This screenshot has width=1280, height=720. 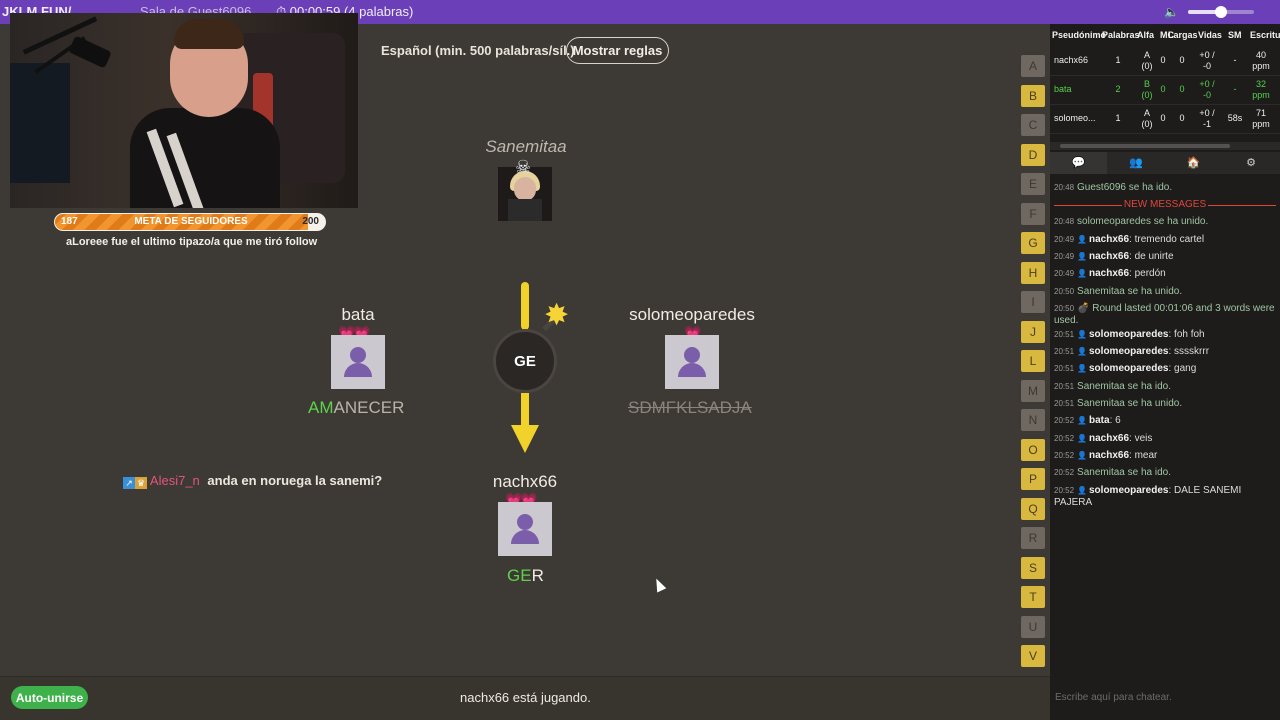 What do you see at coordinates (1033, 420) in the screenshot?
I see `bonus-letter-n: N` at bounding box center [1033, 420].